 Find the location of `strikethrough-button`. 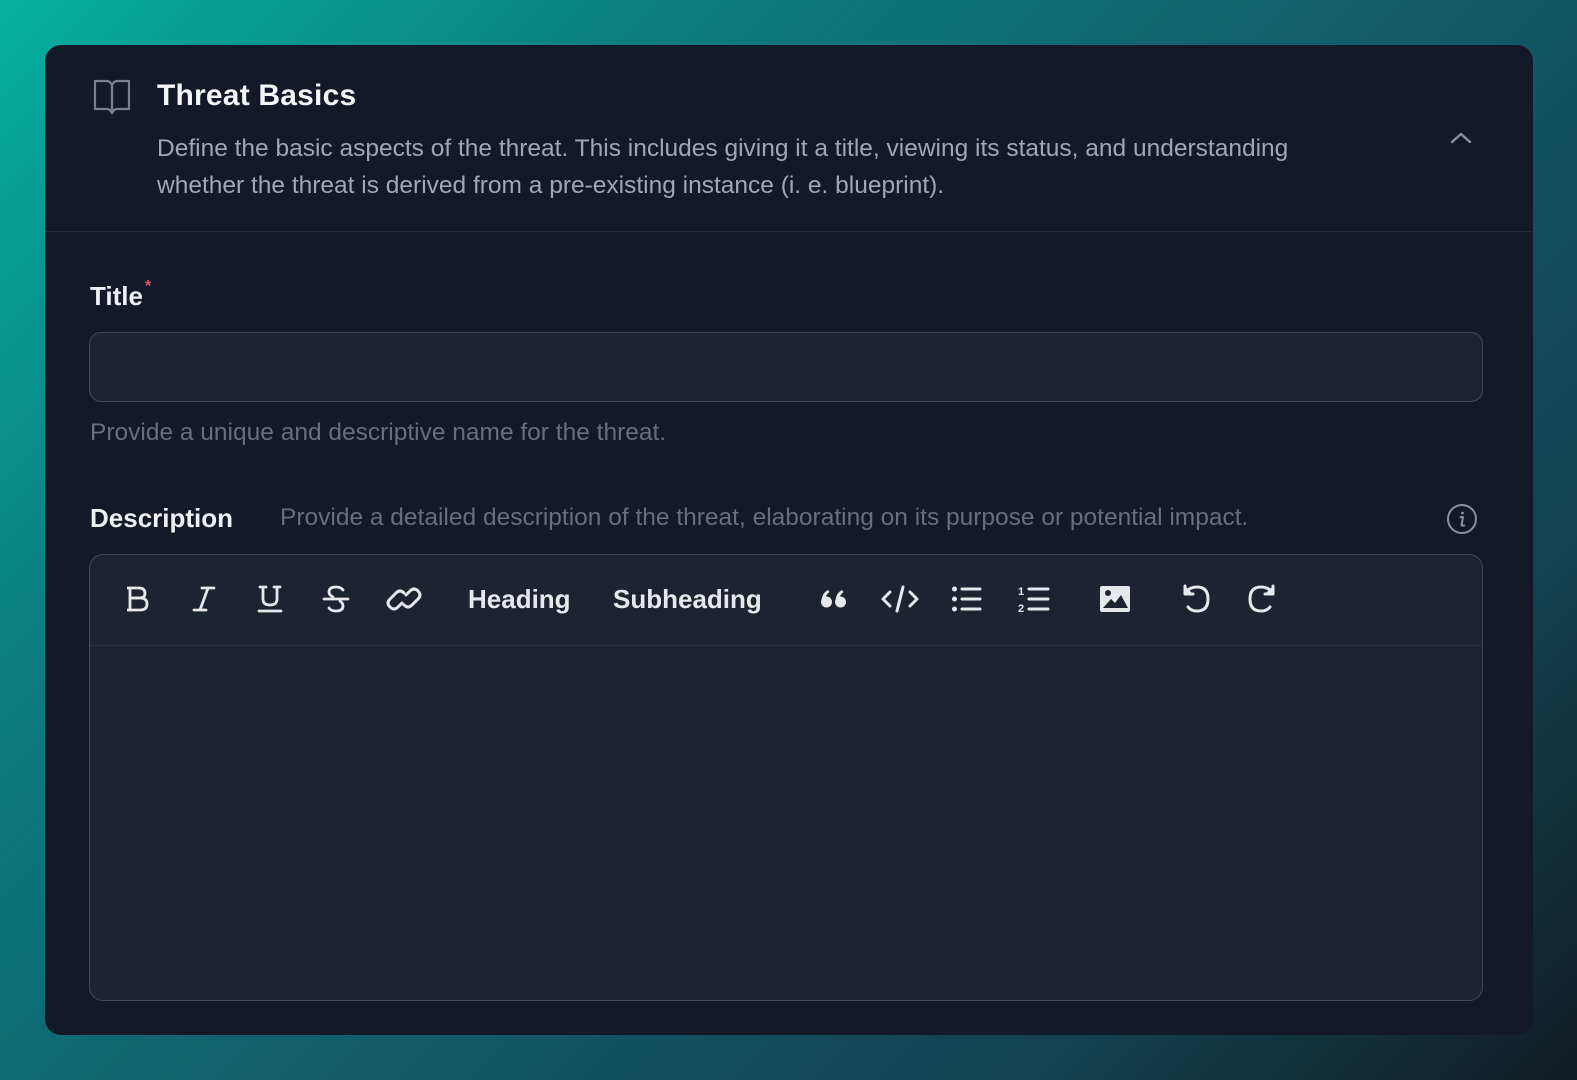

strikethrough-button is located at coordinates (336, 599).